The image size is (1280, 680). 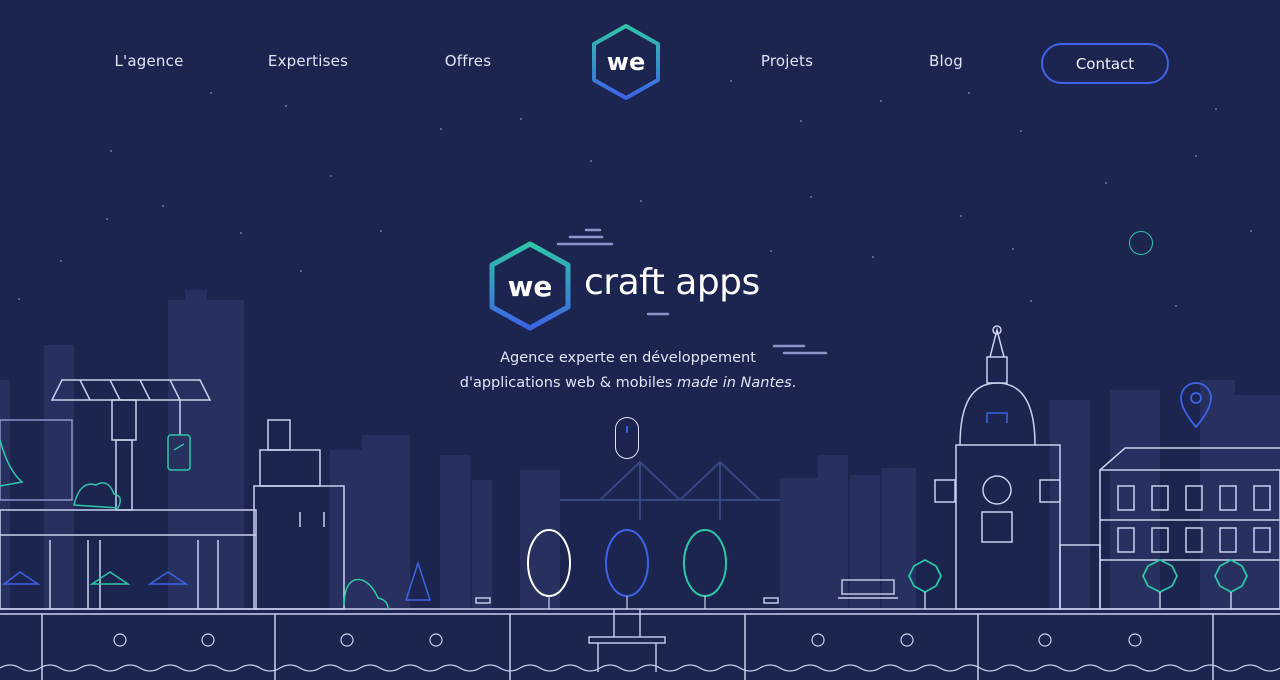 I want to click on nav-link-expertises: Expertises, so click(x=308, y=61).